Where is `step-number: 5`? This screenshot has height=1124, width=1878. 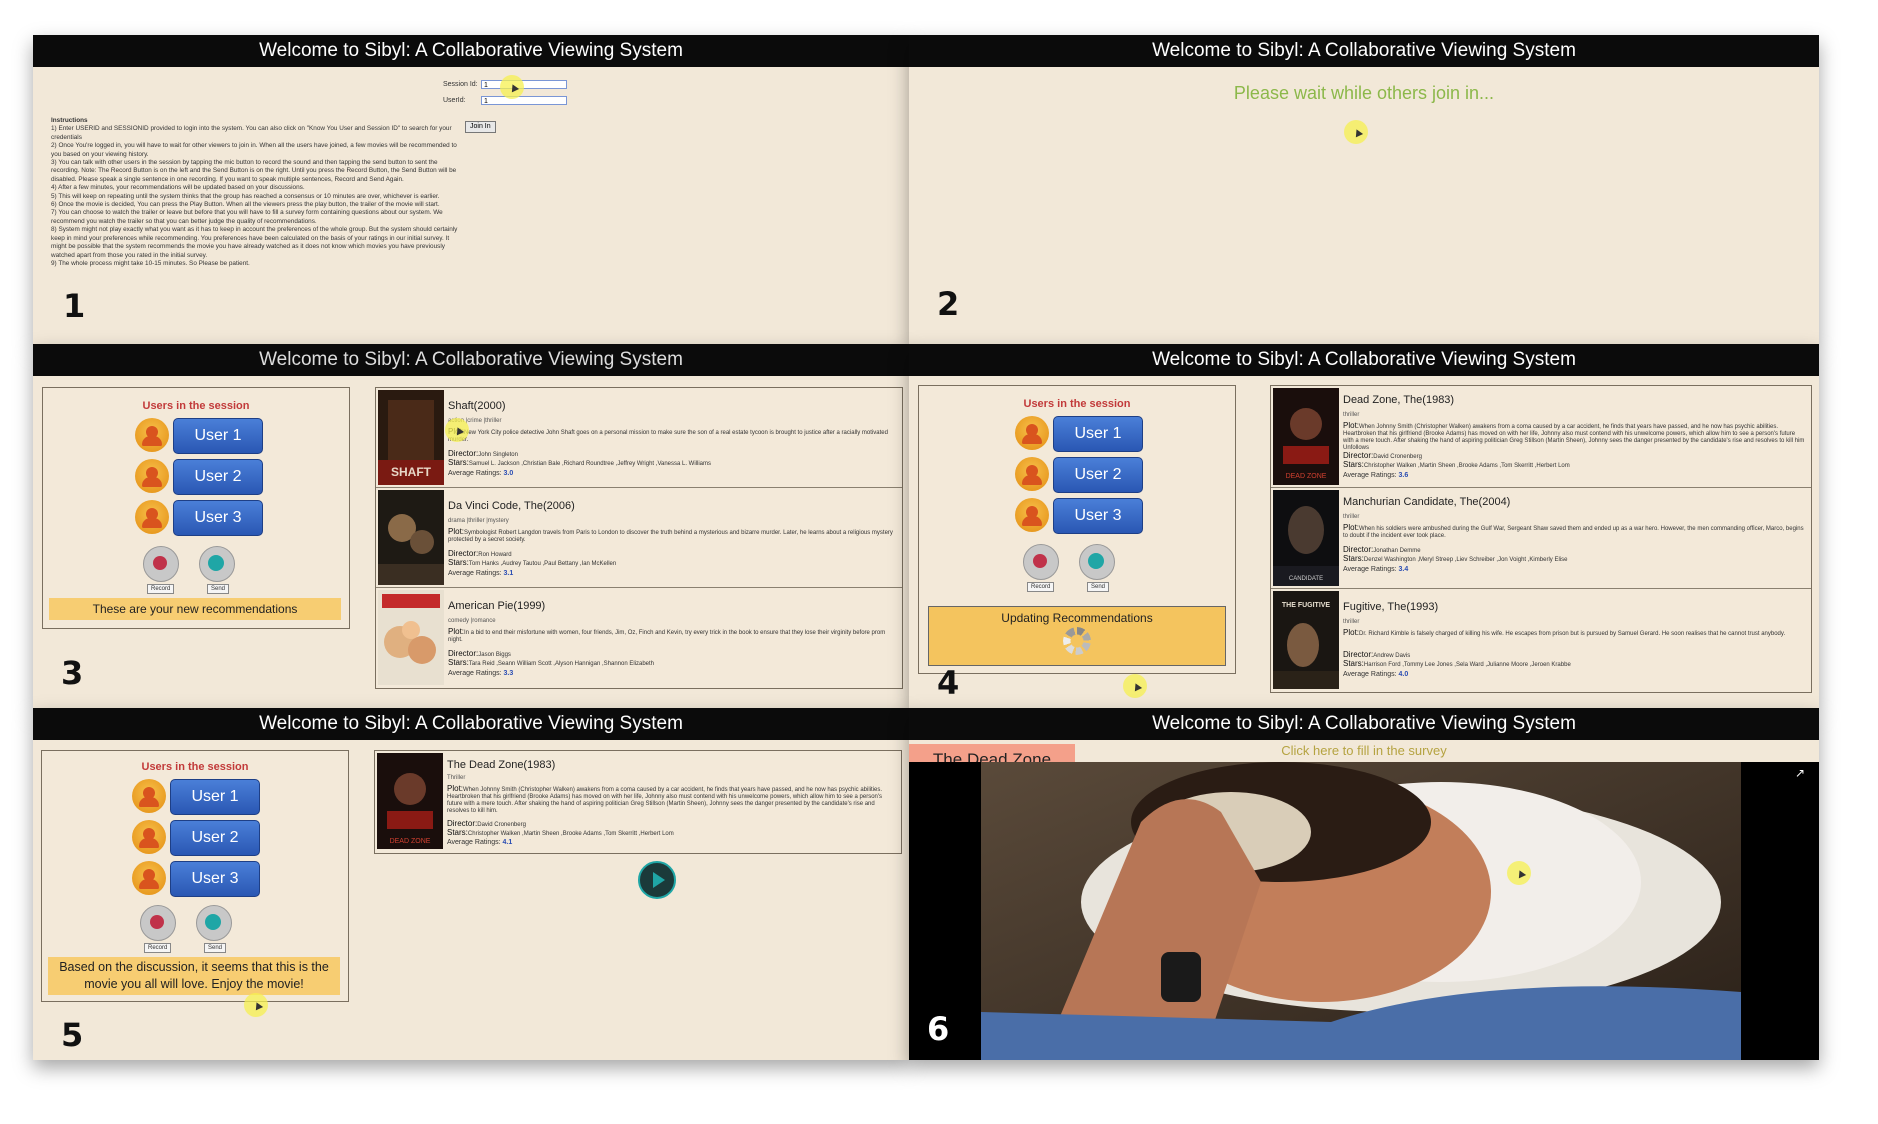 step-number: 5 is located at coordinates (72, 1035).